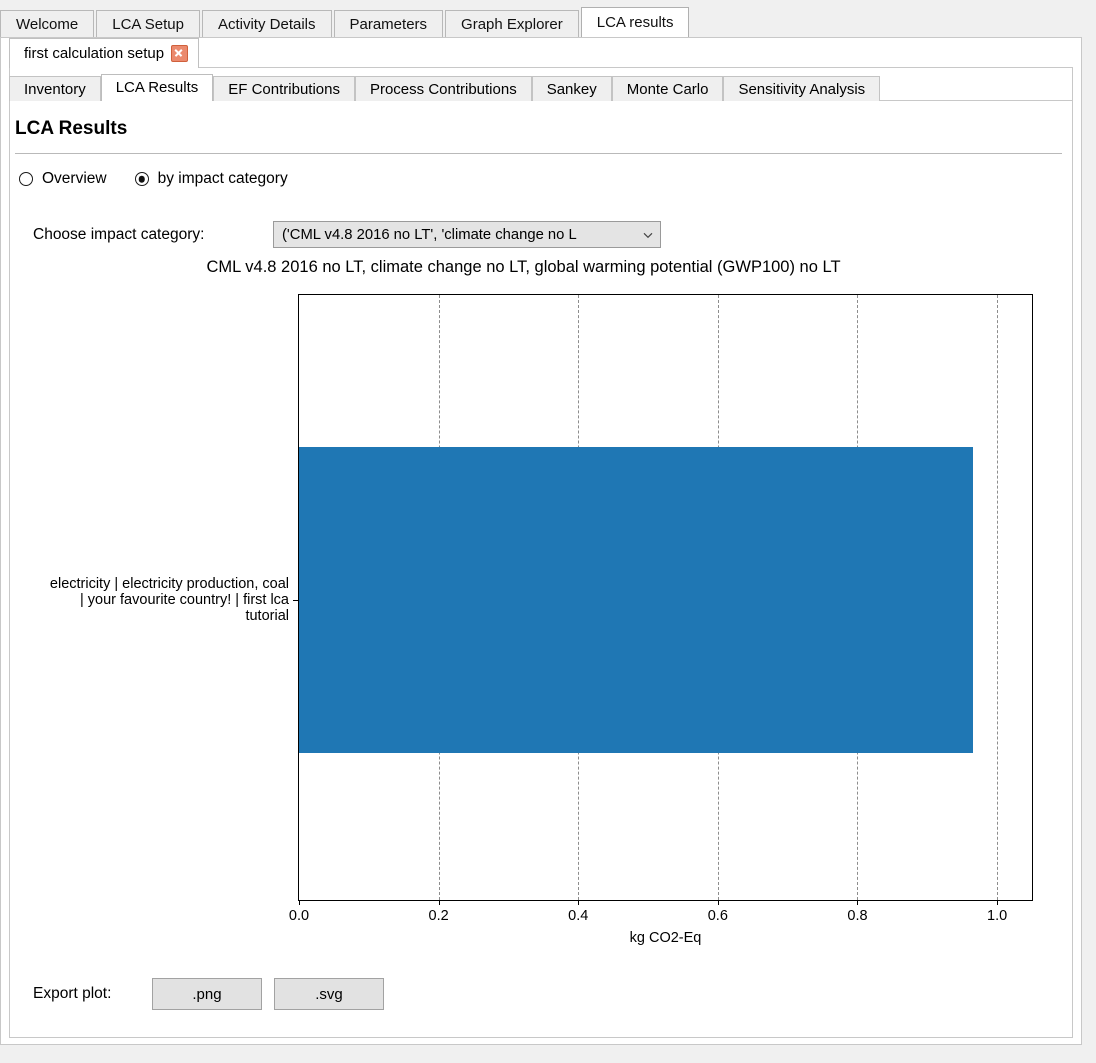 The height and width of the screenshot is (1063, 1096). I want to click on tab-first-calculation-setup: first calculation setup, so click(104, 53).